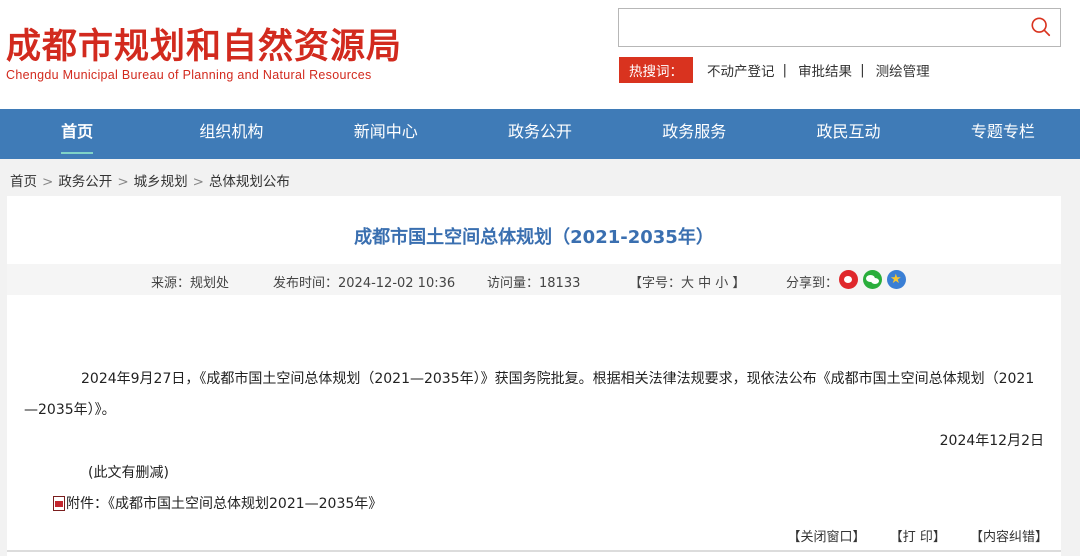  I want to click on breadcrumb-current: 总体规划公布, so click(249, 182).